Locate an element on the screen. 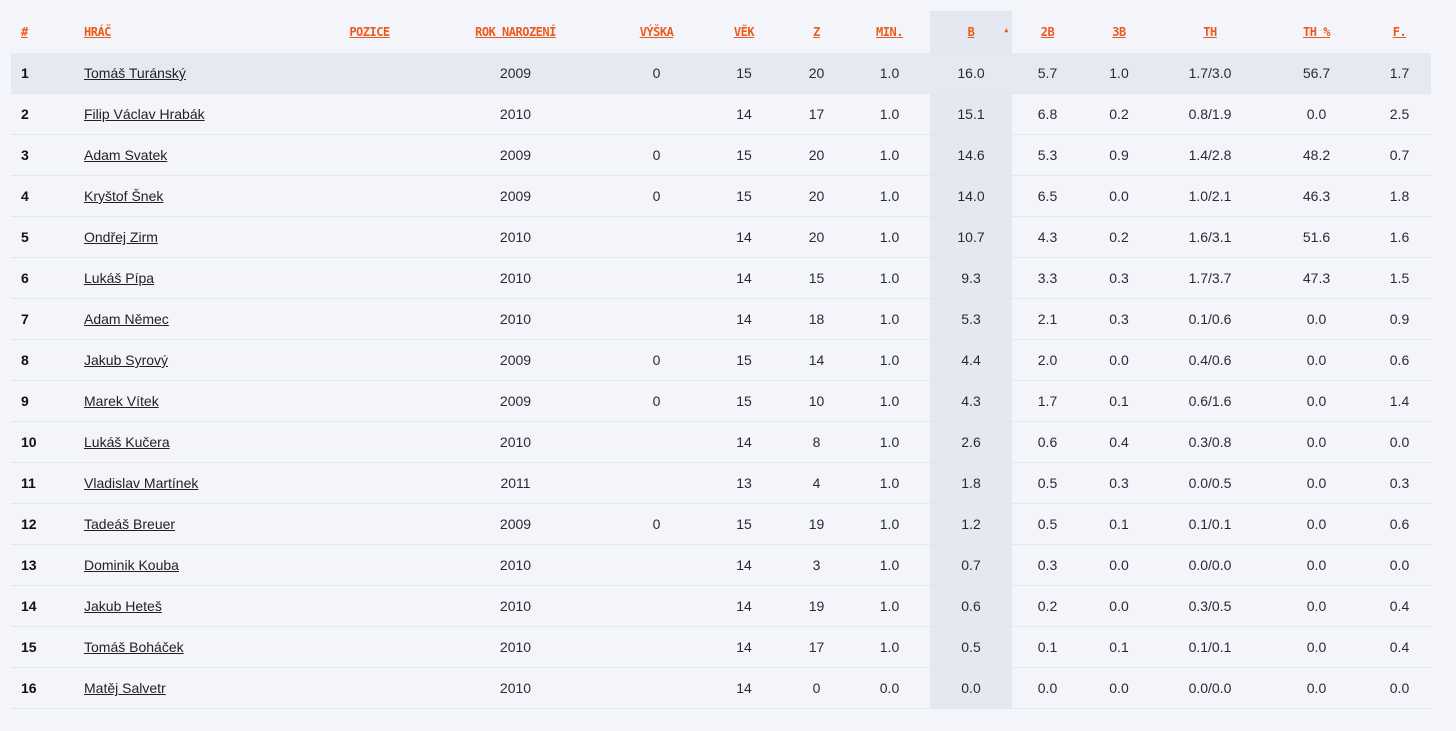 The height and width of the screenshot is (731, 1456). col-header-birth-year: ROK NAROZENÍ is located at coordinates (515, 32).